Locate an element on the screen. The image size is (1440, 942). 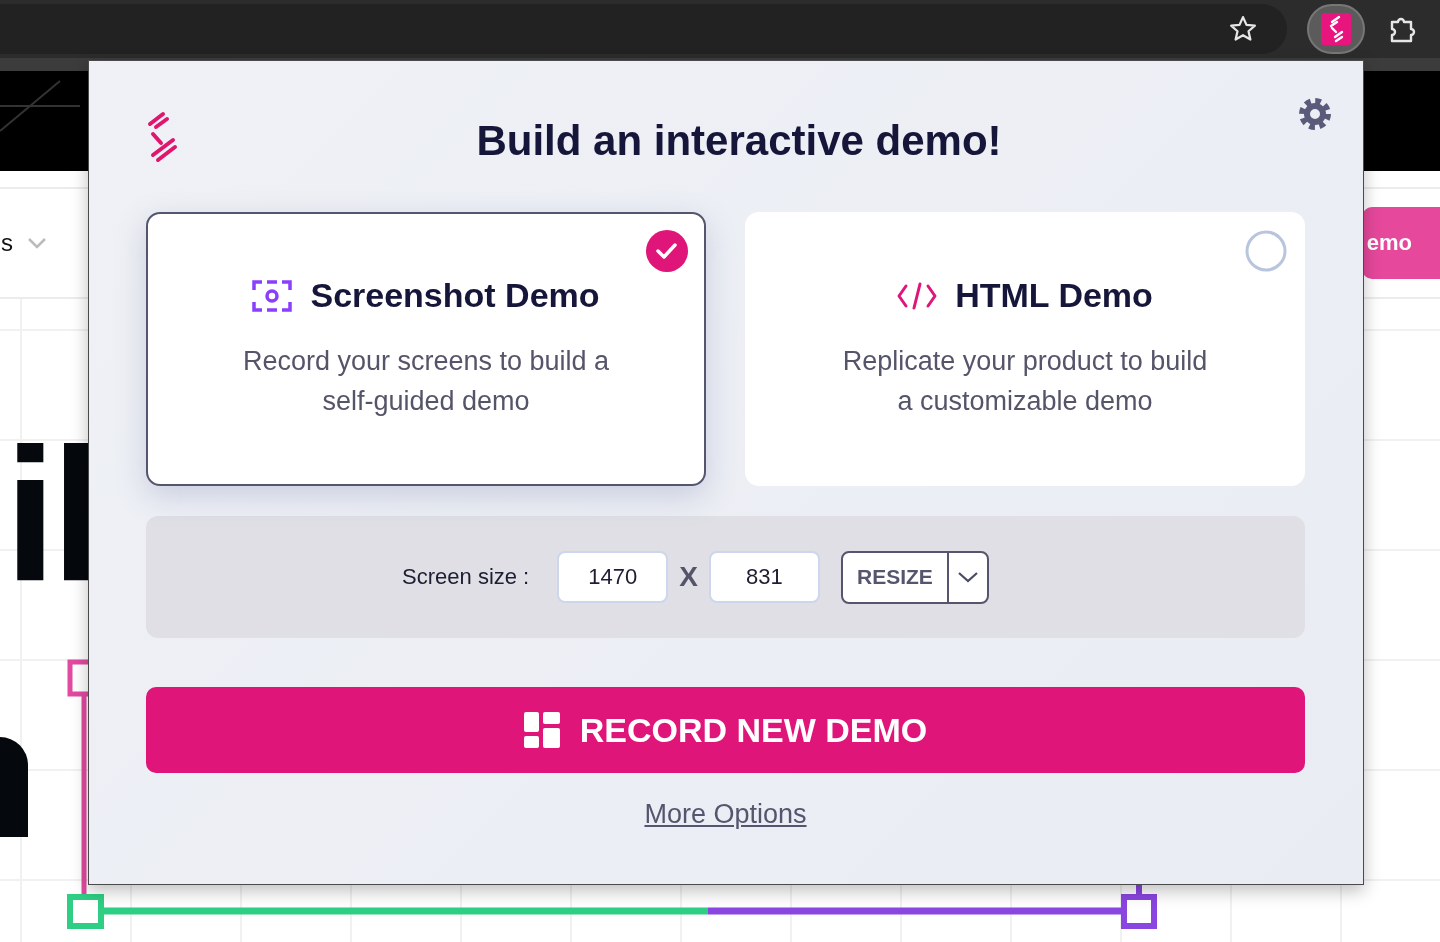
screenshot-frame-icon is located at coordinates (272, 295).